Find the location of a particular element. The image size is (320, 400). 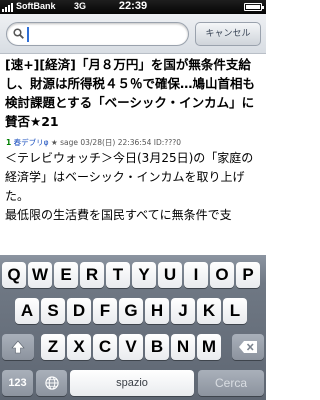

globe-icon is located at coordinates (51, 383).